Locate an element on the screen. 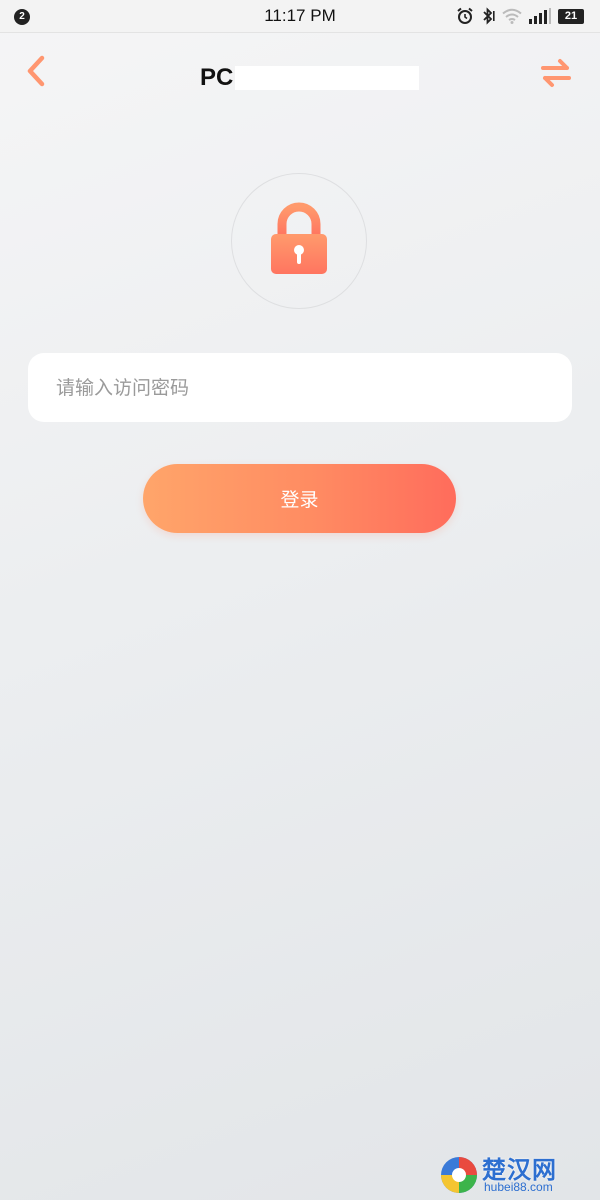 The height and width of the screenshot is (1200, 600). status-icons: 21 is located at coordinates (520, 16).